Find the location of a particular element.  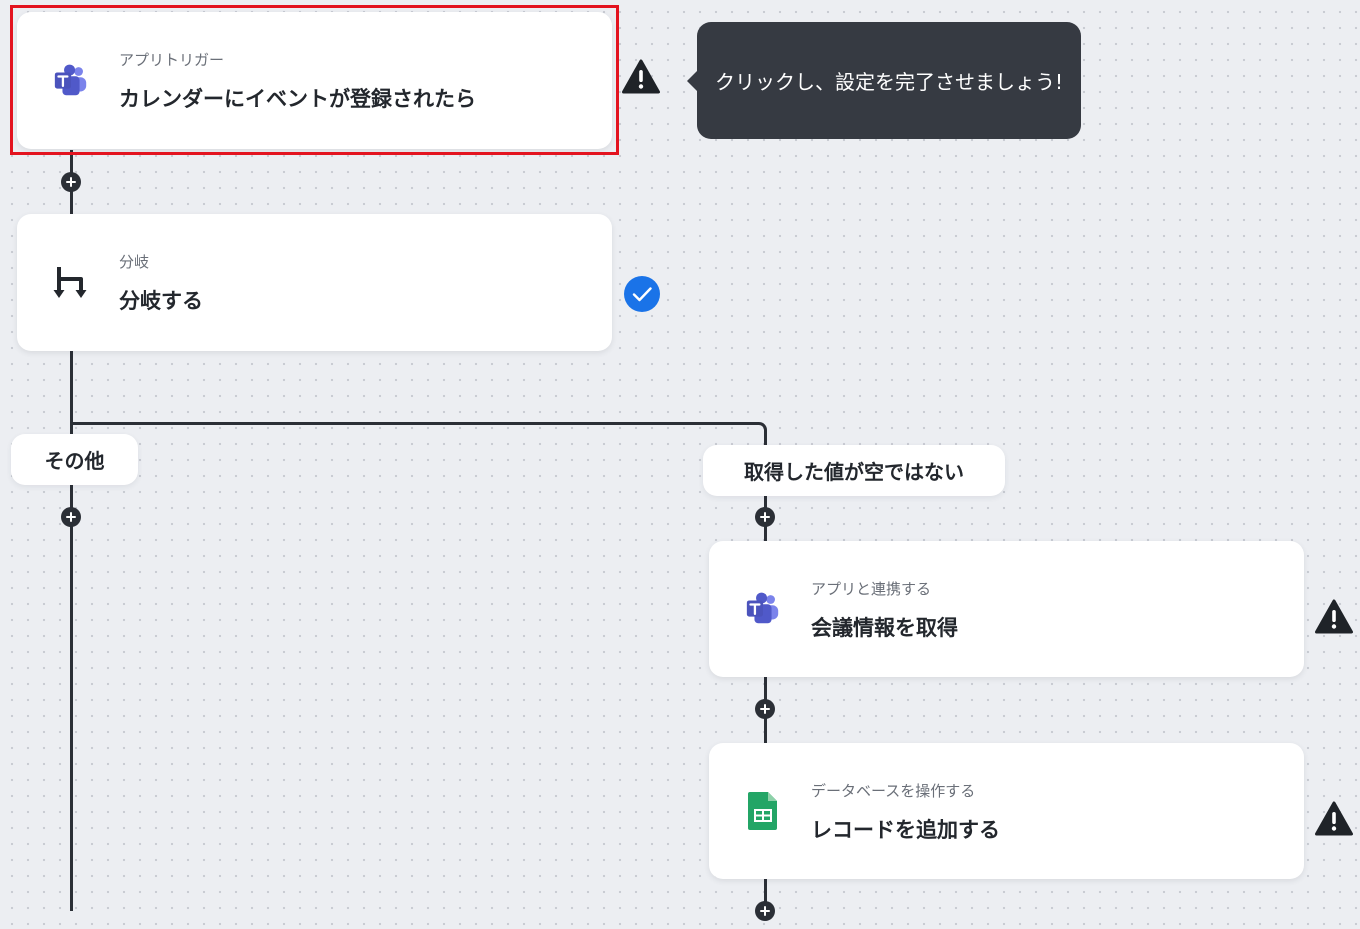

step-card-add-record: データベースを操作する レコードを追加する is located at coordinates (1006, 811).